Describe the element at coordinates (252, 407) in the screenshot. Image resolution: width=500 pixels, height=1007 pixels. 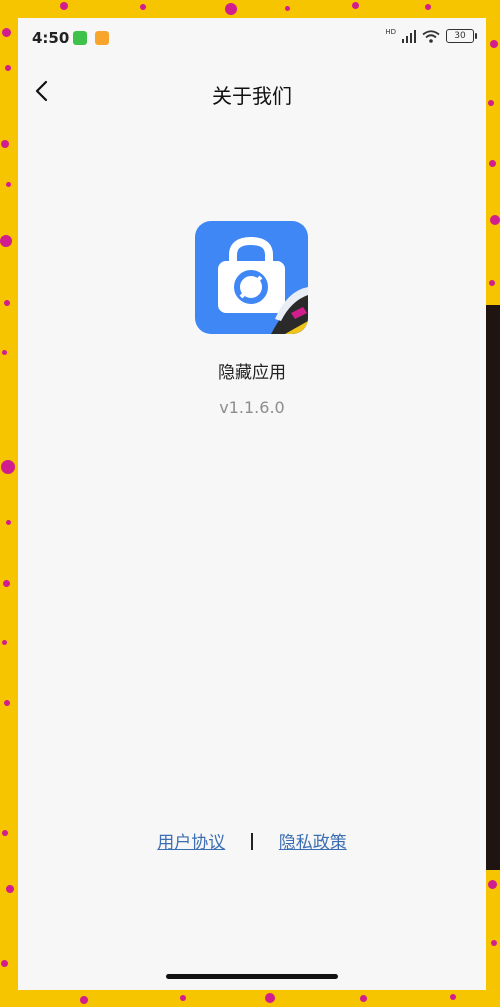
I see `app-version: v1.1.6.0` at that location.